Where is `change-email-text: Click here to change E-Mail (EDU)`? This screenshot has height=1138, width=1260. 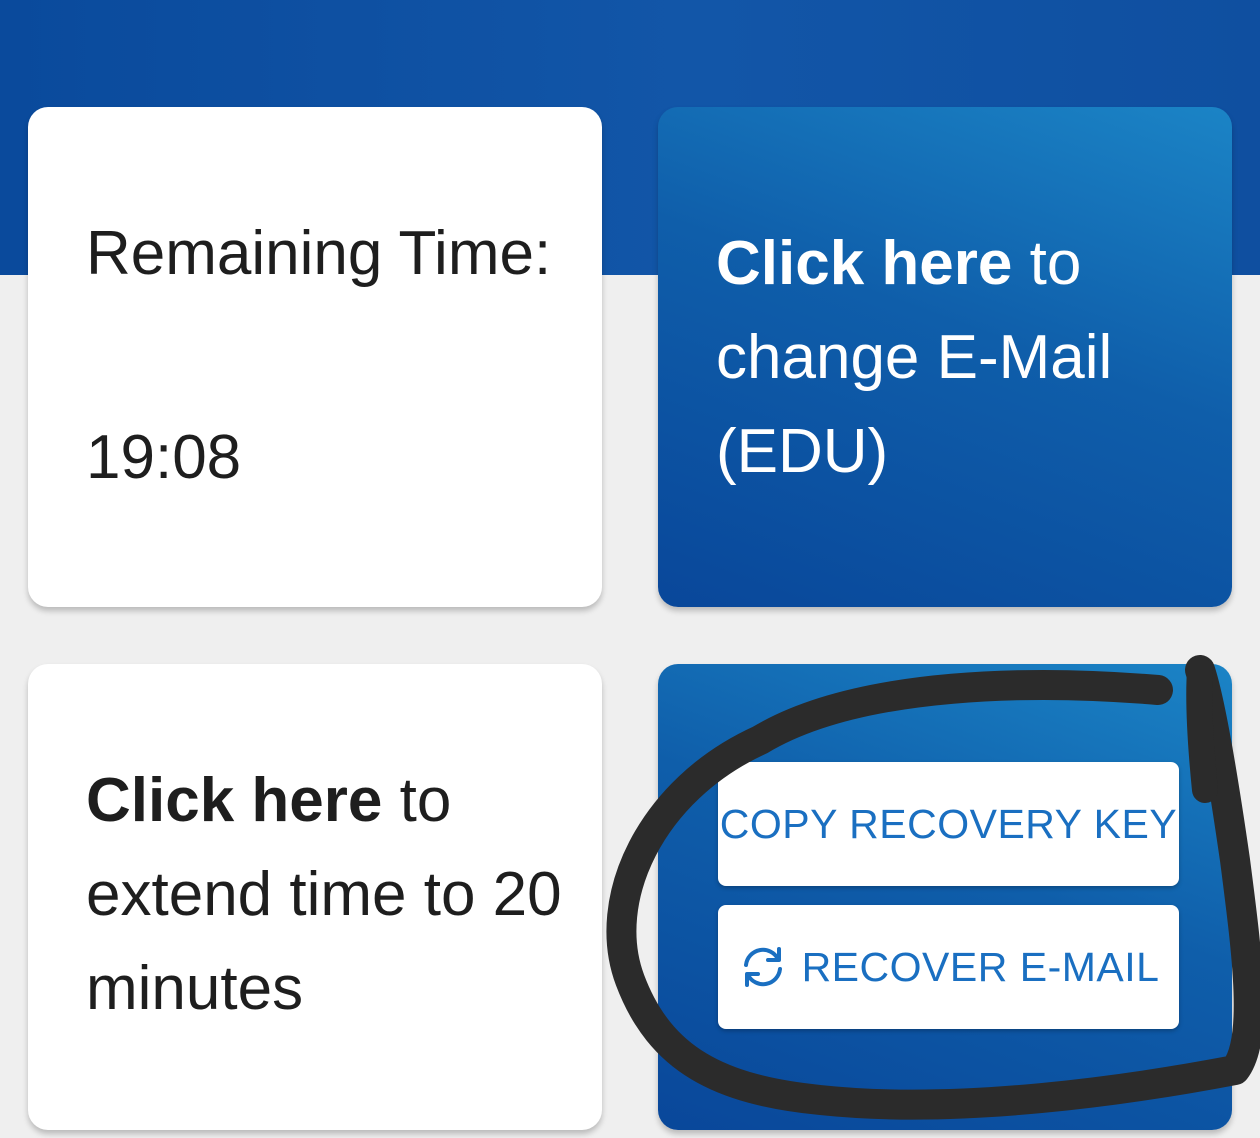
change-email-text: Click here to change E-Mail (EDU) is located at coordinates (966, 358).